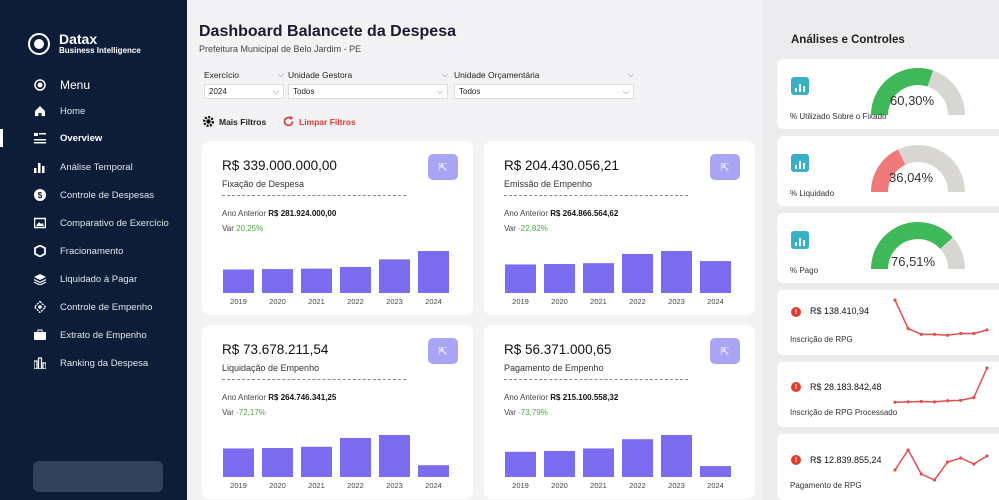 This screenshot has width=999, height=500. I want to click on mais-filtros-button: Mais Filtros, so click(234, 121).